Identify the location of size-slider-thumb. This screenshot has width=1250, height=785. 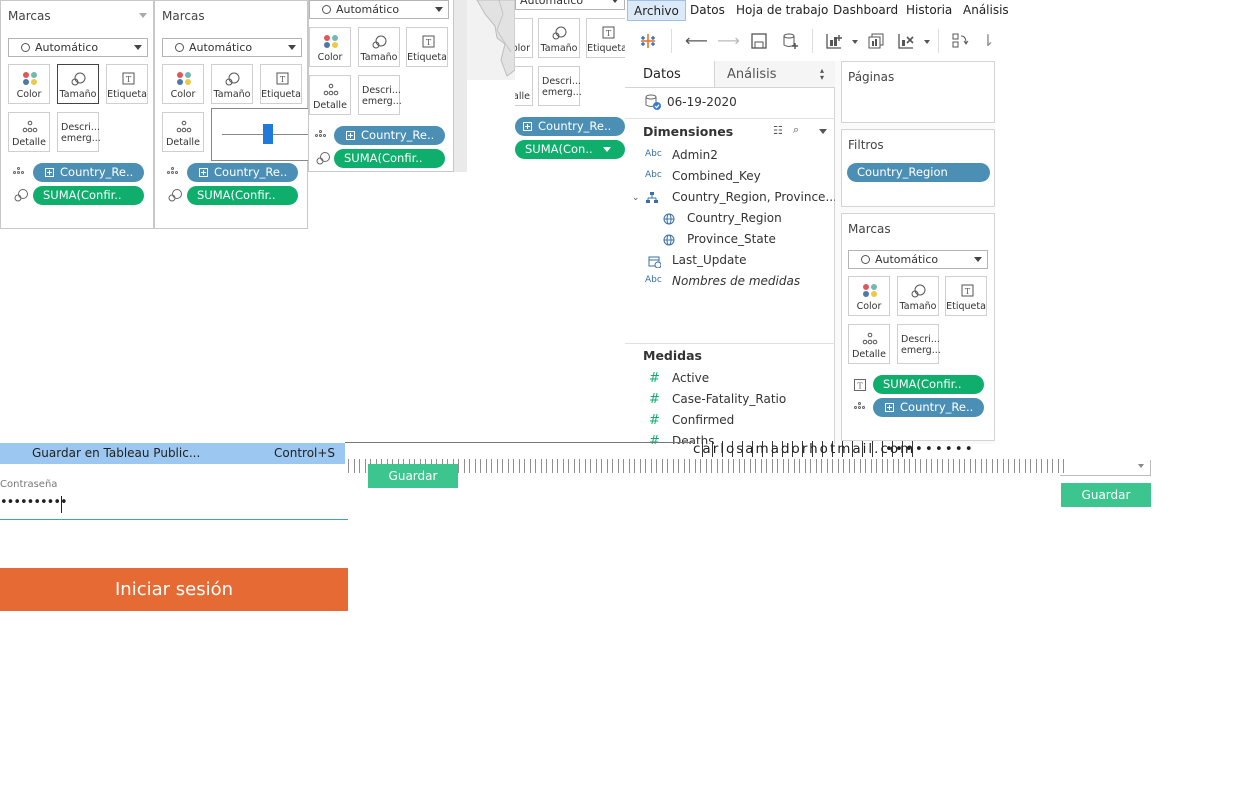
(268, 134).